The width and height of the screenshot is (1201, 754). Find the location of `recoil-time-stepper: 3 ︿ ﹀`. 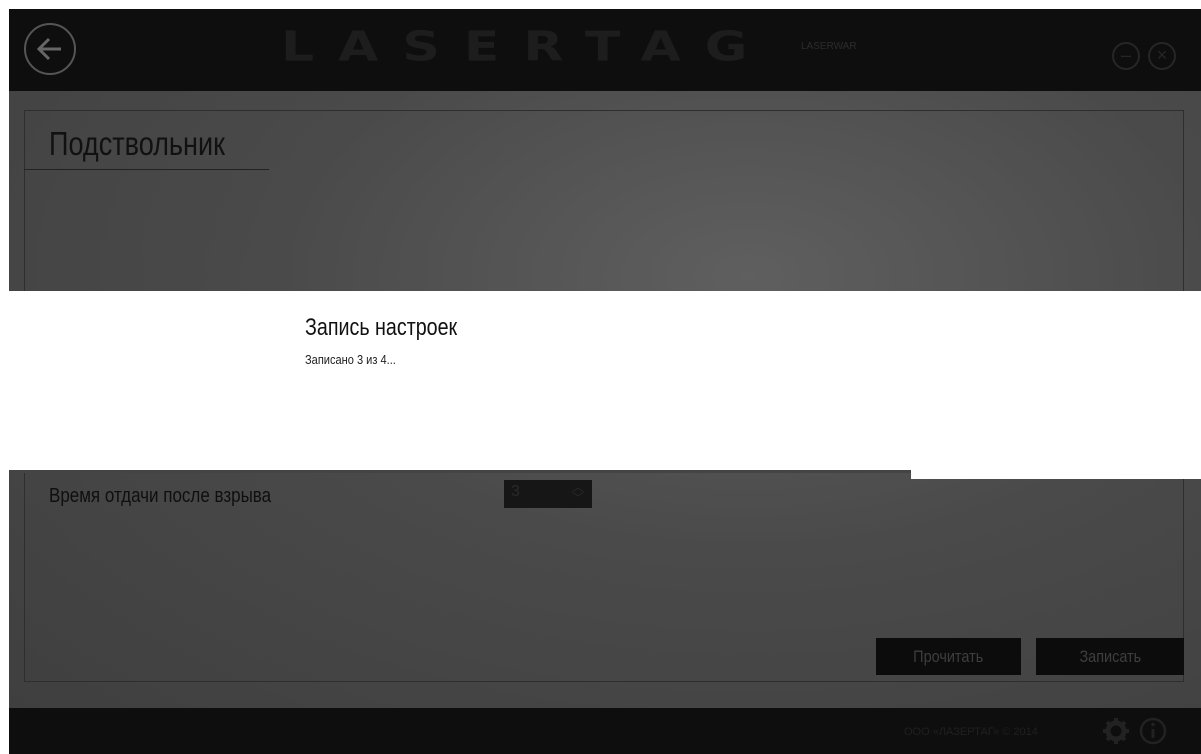

recoil-time-stepper: 3 ︿ ﹀ is located at coordinates (548, 494).